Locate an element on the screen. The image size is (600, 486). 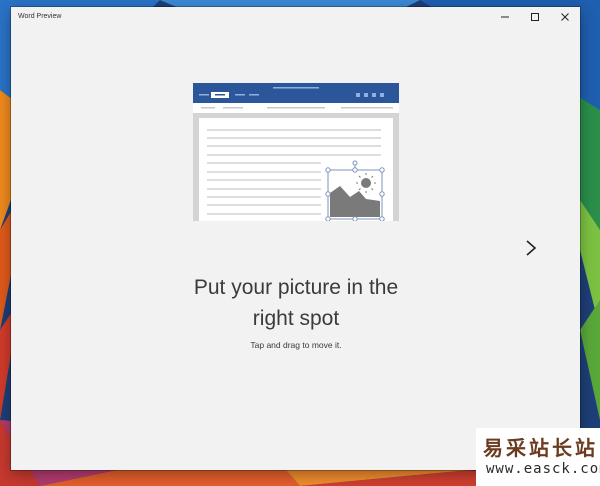
word-document-illustration is located at coordinates (296, 152).